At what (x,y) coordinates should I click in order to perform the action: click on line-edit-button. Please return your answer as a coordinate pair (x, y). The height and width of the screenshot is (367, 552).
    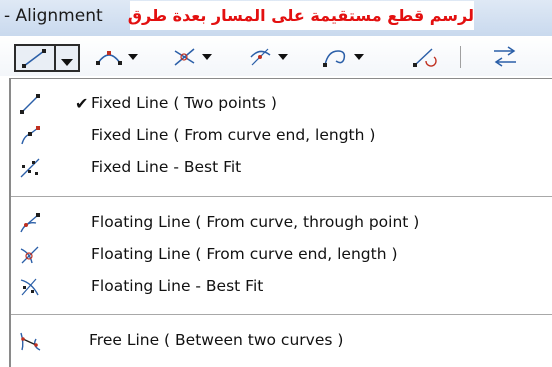
    Looking at the image, I should click on (426, 57).